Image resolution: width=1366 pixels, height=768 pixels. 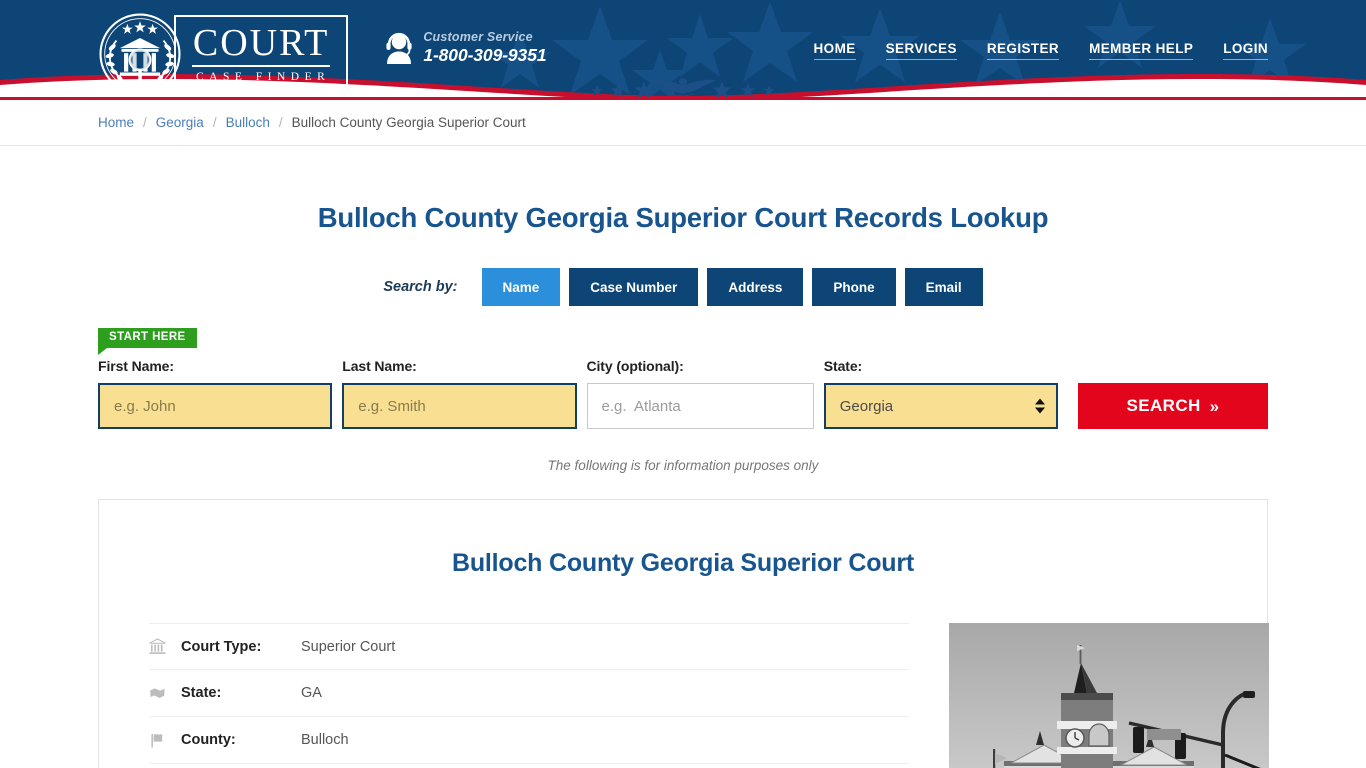 I want to click on breadcrumb-item-home: Home, so click(x=116, y=122).